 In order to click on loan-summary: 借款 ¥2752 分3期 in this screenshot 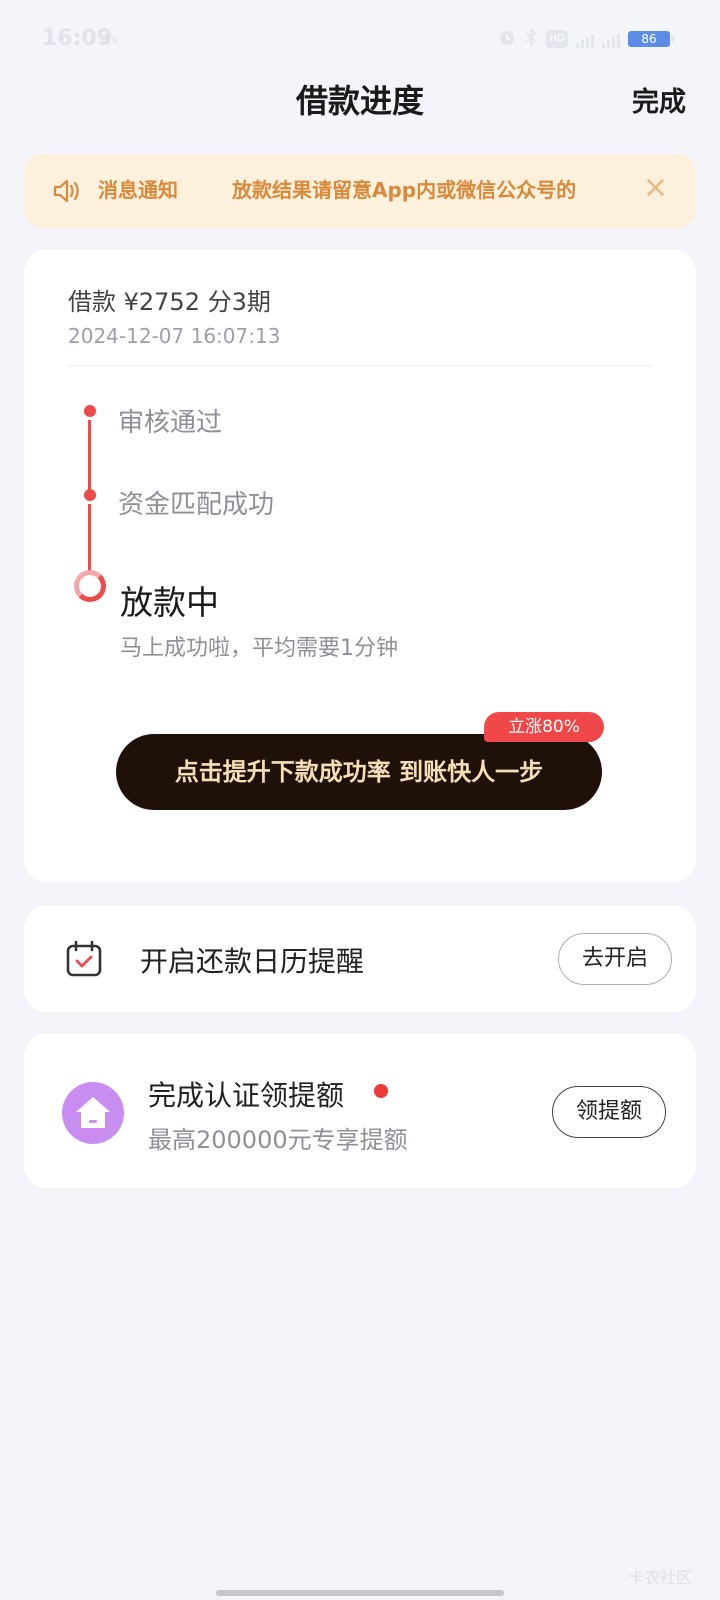, I will do `click(169, 302)`.